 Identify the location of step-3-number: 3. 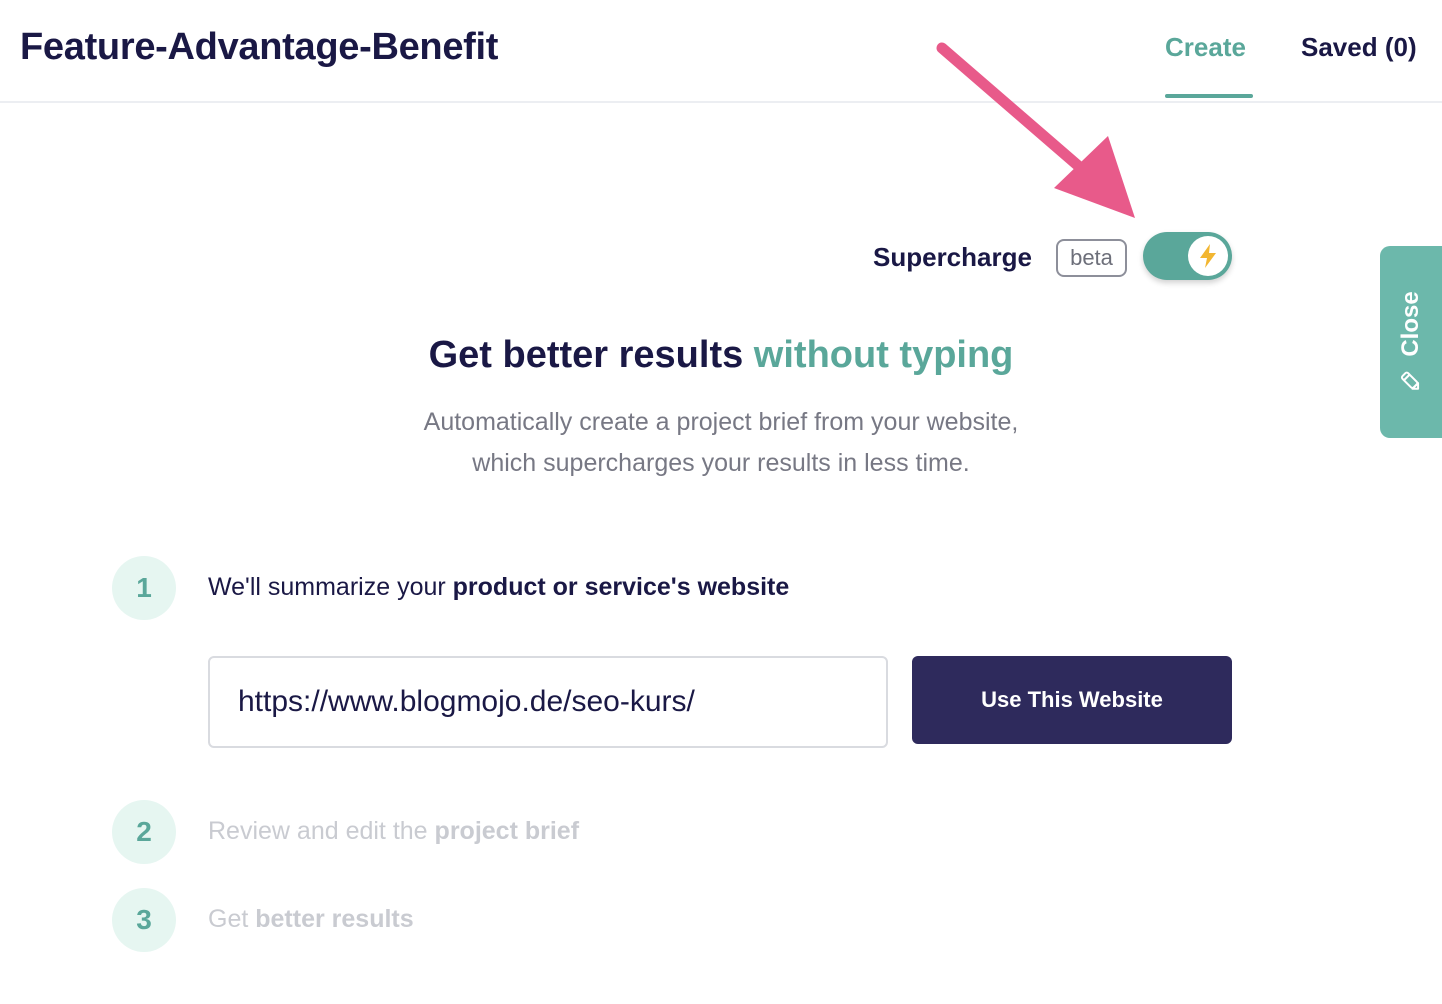
(144, 920).